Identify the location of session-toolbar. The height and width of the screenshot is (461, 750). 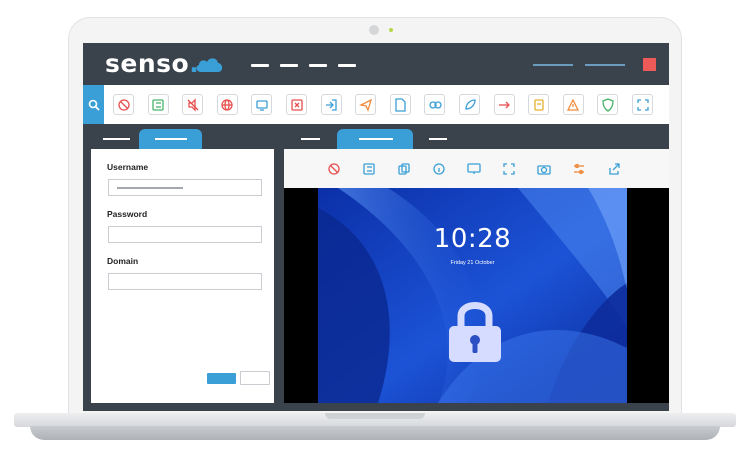
(476, 168).